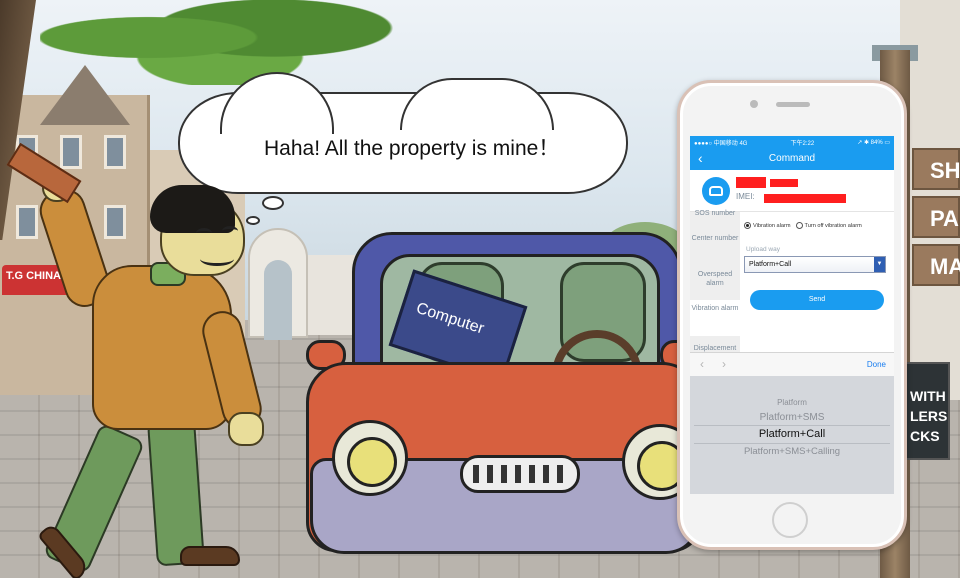 This screenshot has height=578, width=960. What do you see at coordinates (802, 143) in the screenshot?
I see `clock: 下午2:22` at bounding box center [802, 143].